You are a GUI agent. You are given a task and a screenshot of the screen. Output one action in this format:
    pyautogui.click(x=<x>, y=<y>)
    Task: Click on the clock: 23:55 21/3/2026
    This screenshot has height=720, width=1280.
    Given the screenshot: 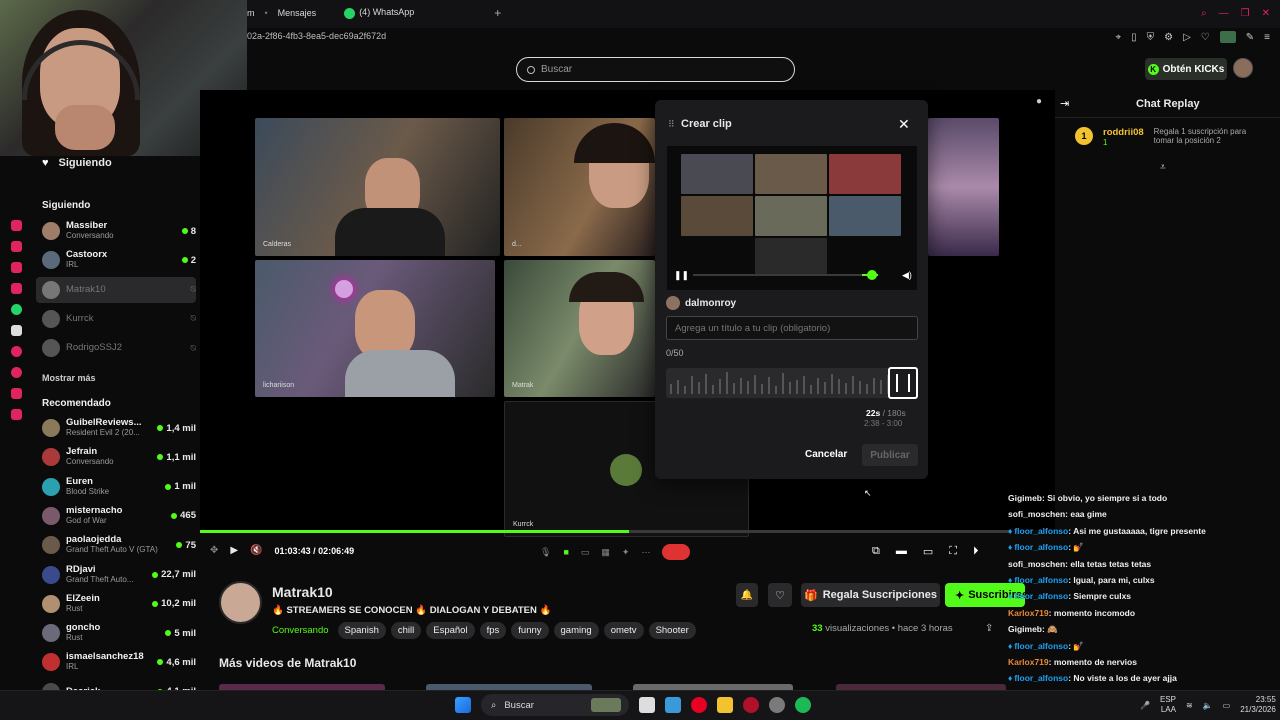 What is the action you would take?
    pyautogui.click(x=1258, y=705)
    